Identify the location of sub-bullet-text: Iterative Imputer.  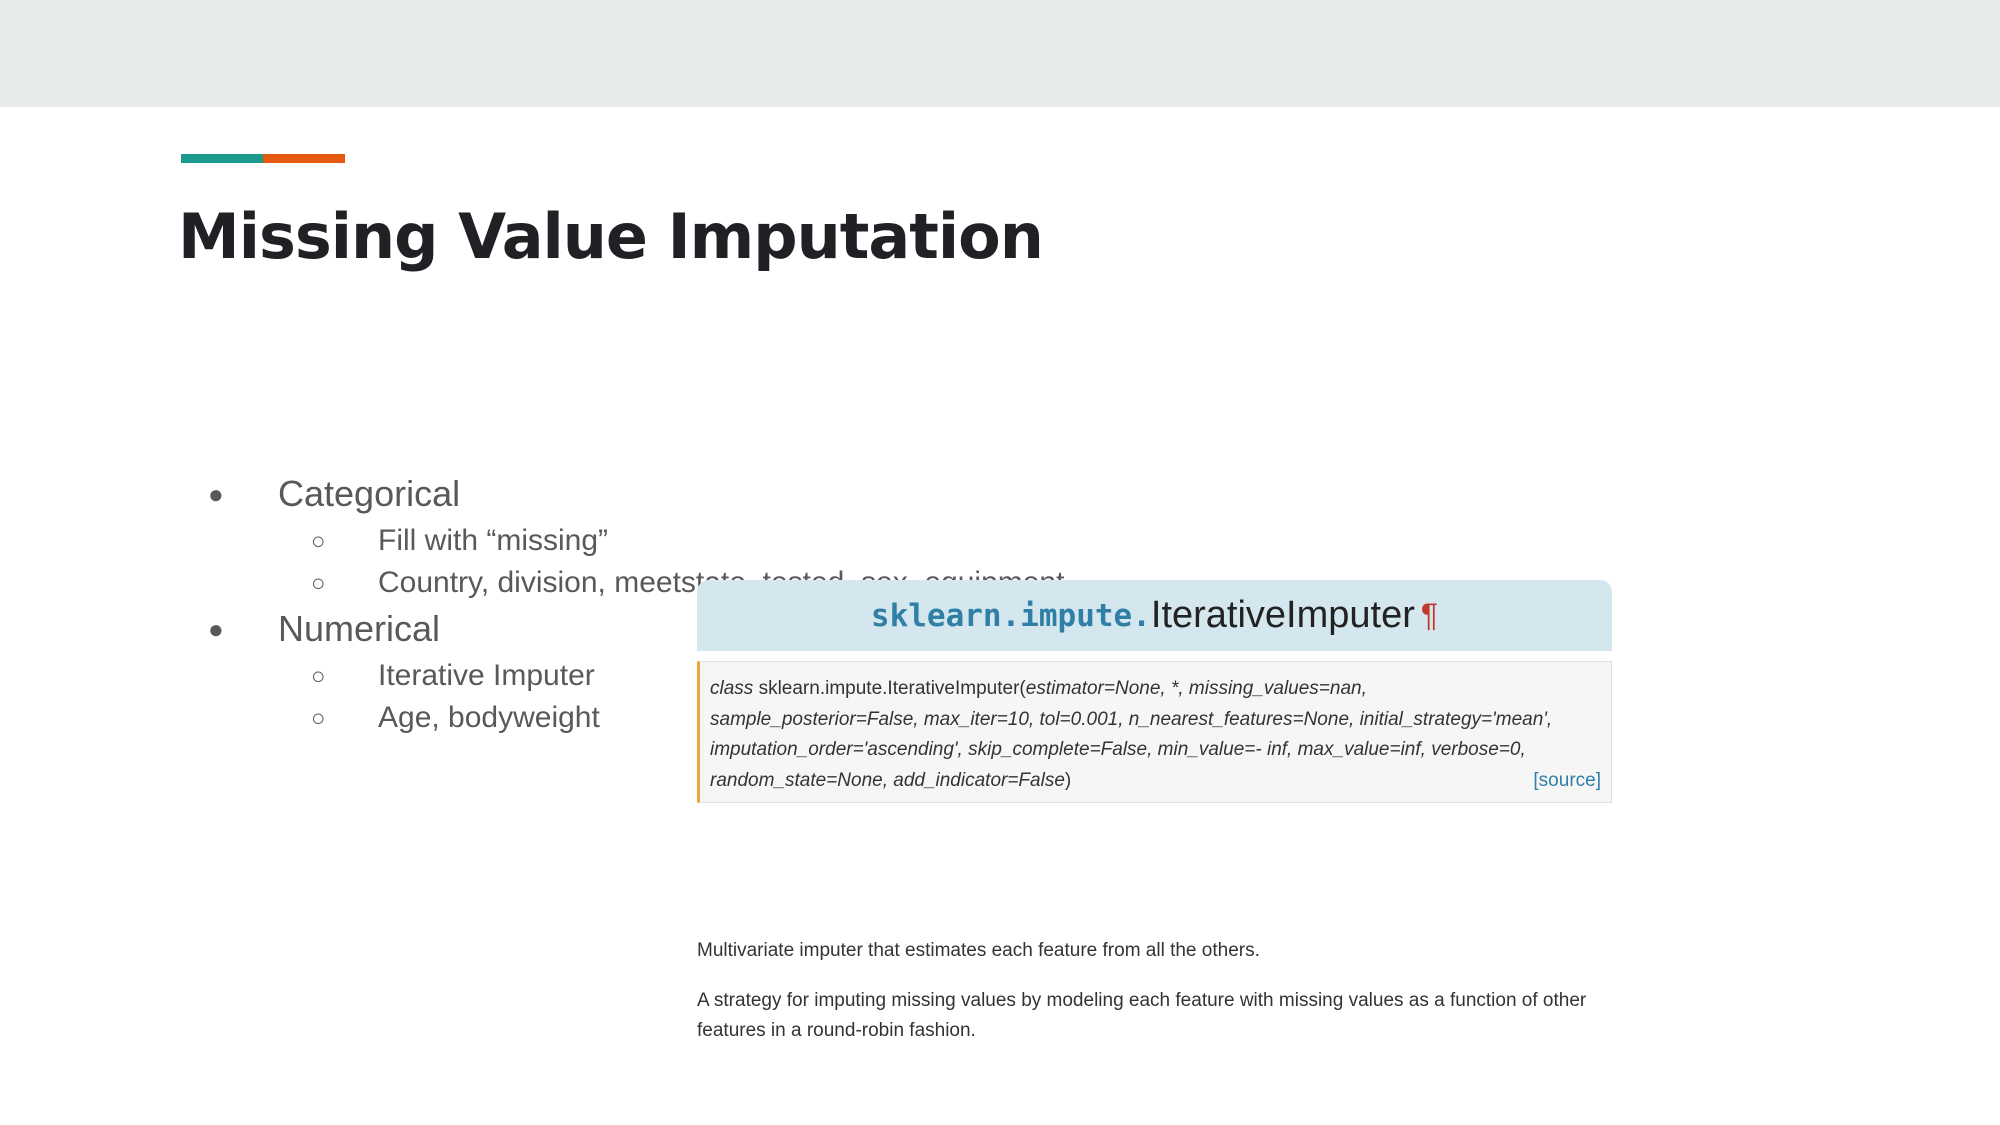
(486, 675).